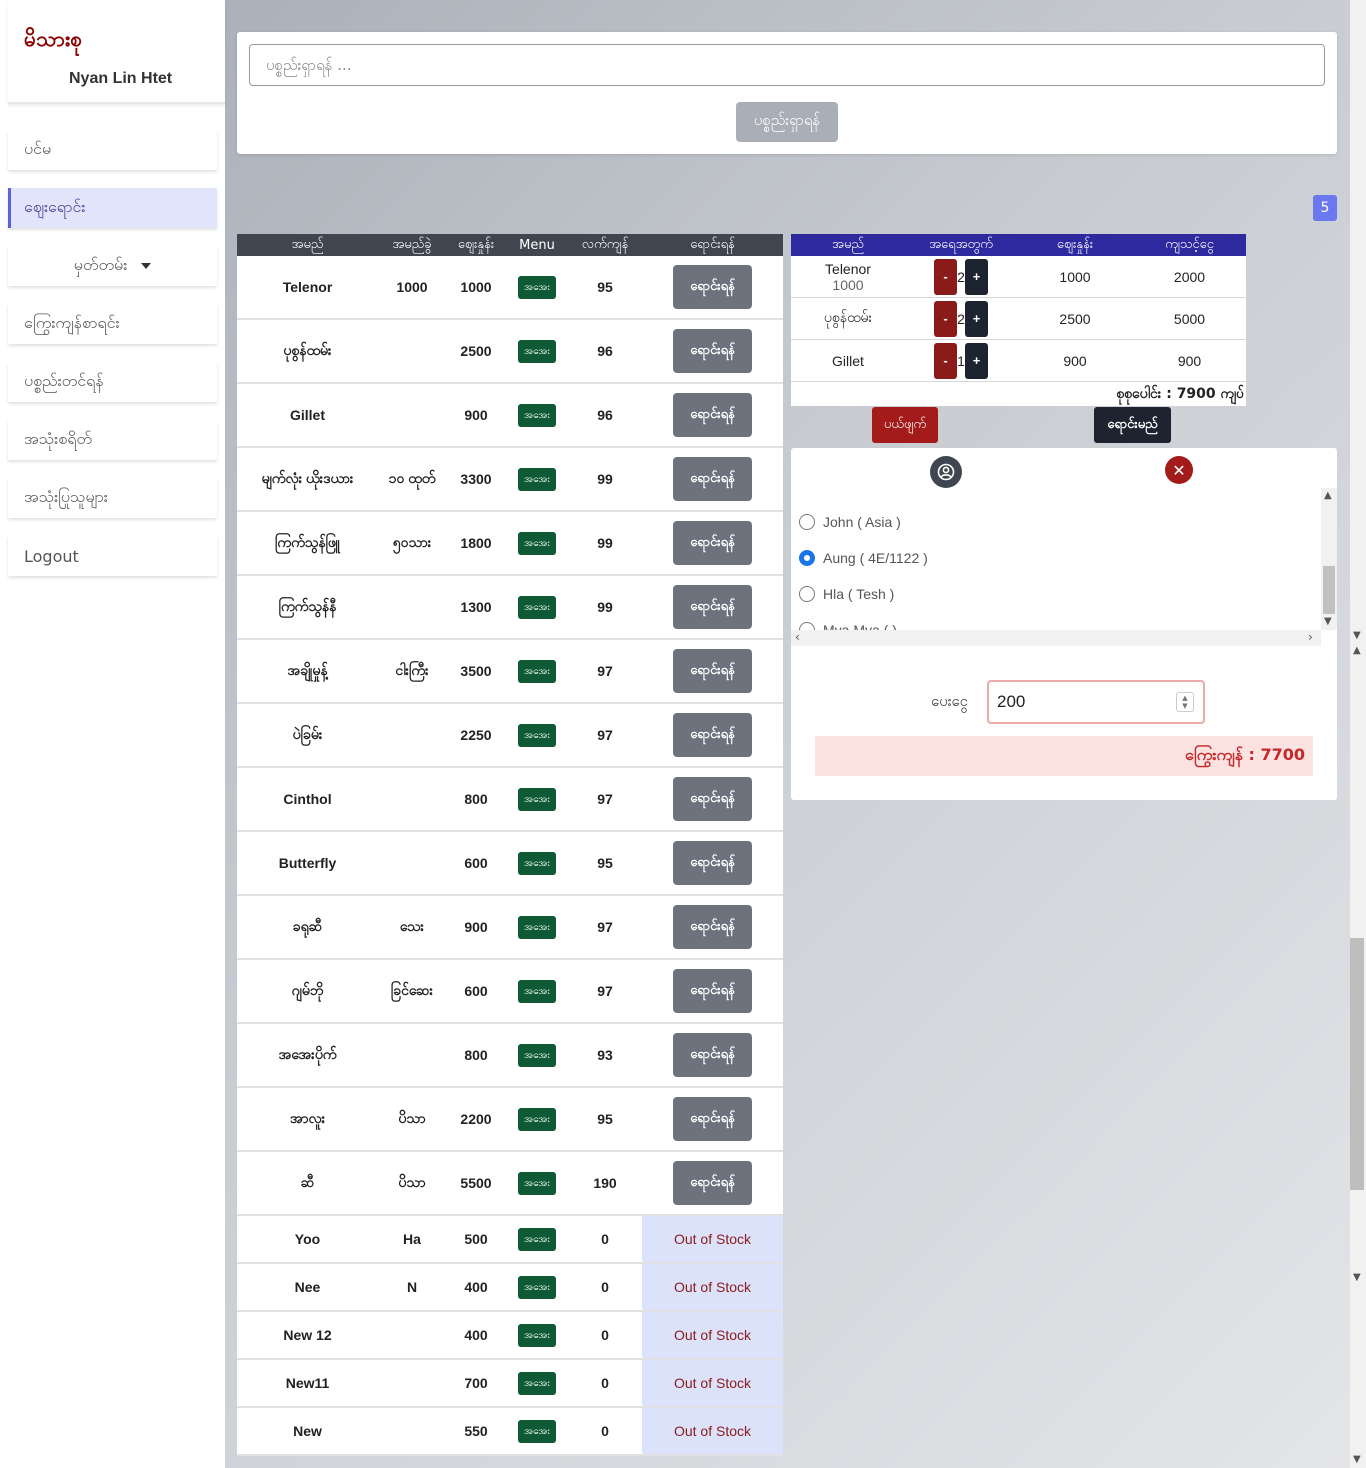 The height and width of the screenshot is (1468, 1366). I want to click on cart-item-name: Telenor, so click(848, 268).